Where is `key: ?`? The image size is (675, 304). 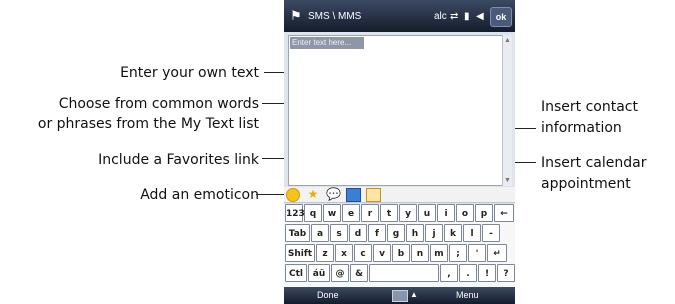
key: ? is located at coordinates (506, 273).